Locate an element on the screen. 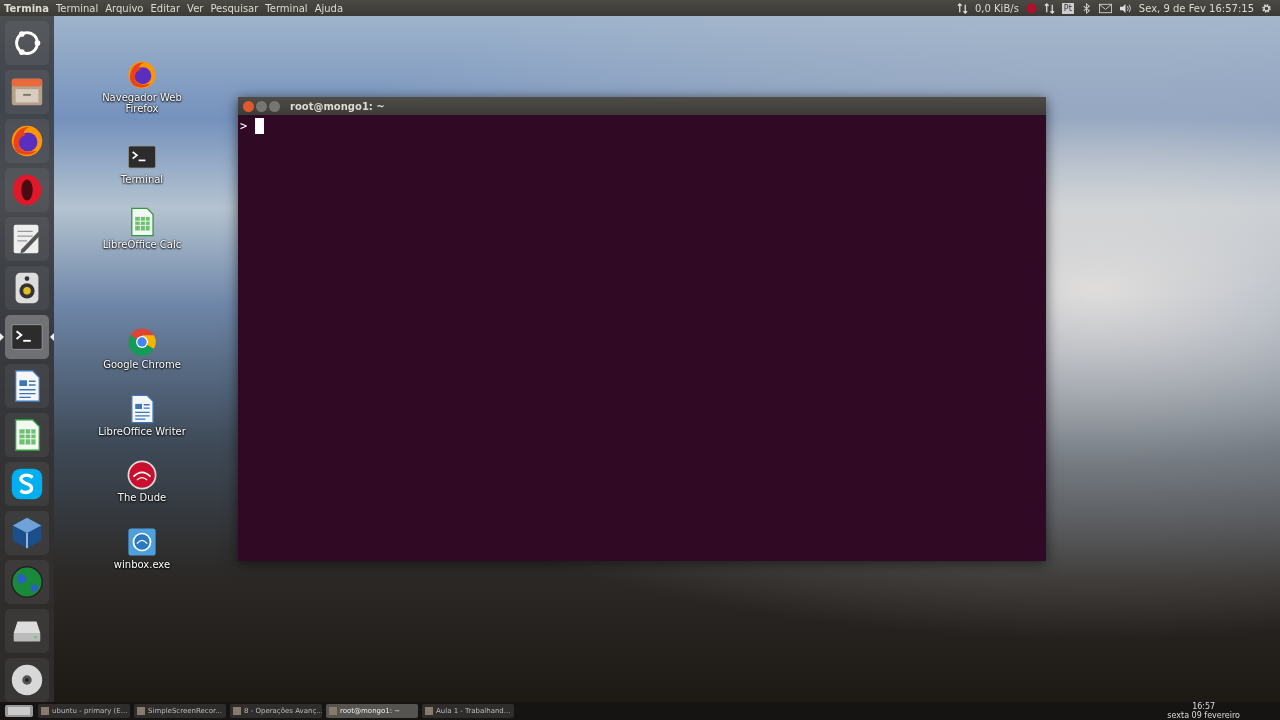 This screenshot has height=720, width=1280. show-desktop-icon is located at coordinates (19, 711).